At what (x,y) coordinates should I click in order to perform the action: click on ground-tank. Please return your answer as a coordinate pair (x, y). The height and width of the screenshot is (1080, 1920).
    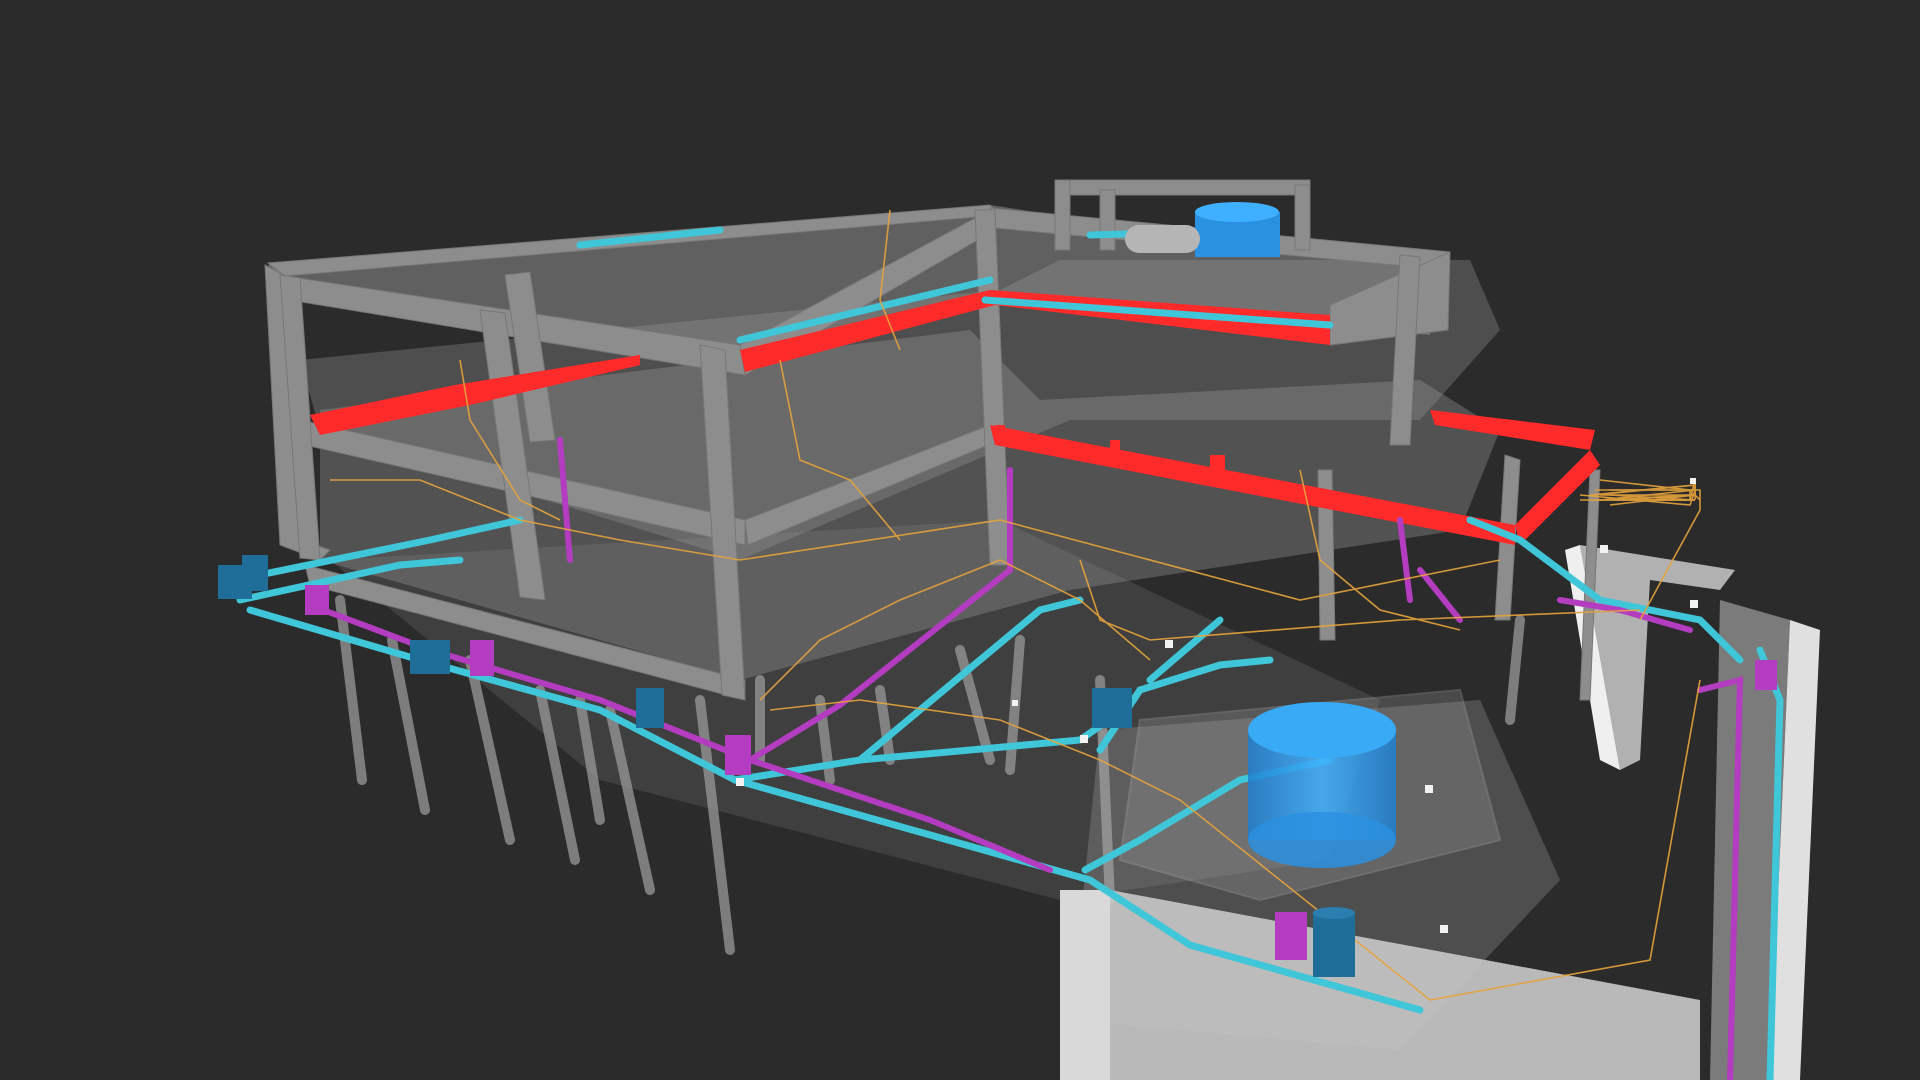
    Looking at the image, I should click on (1322, 785).